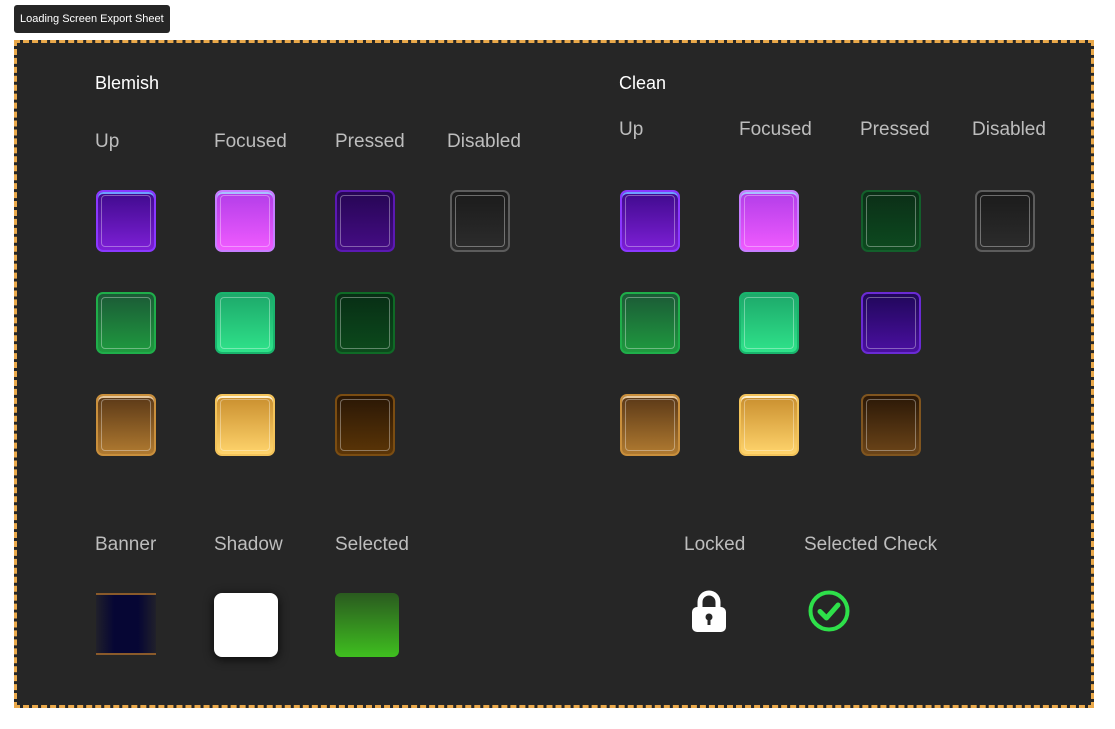  I want to click on blemish-purple-pressed-button, so click(365, 221).